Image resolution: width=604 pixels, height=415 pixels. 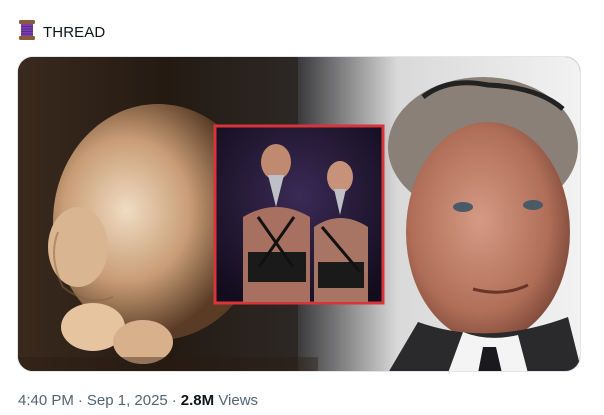 What do you see at coordinates (27, 32) in the screenshot?
I see `spool-of-thread-icon` at bounding box center [27, 32].